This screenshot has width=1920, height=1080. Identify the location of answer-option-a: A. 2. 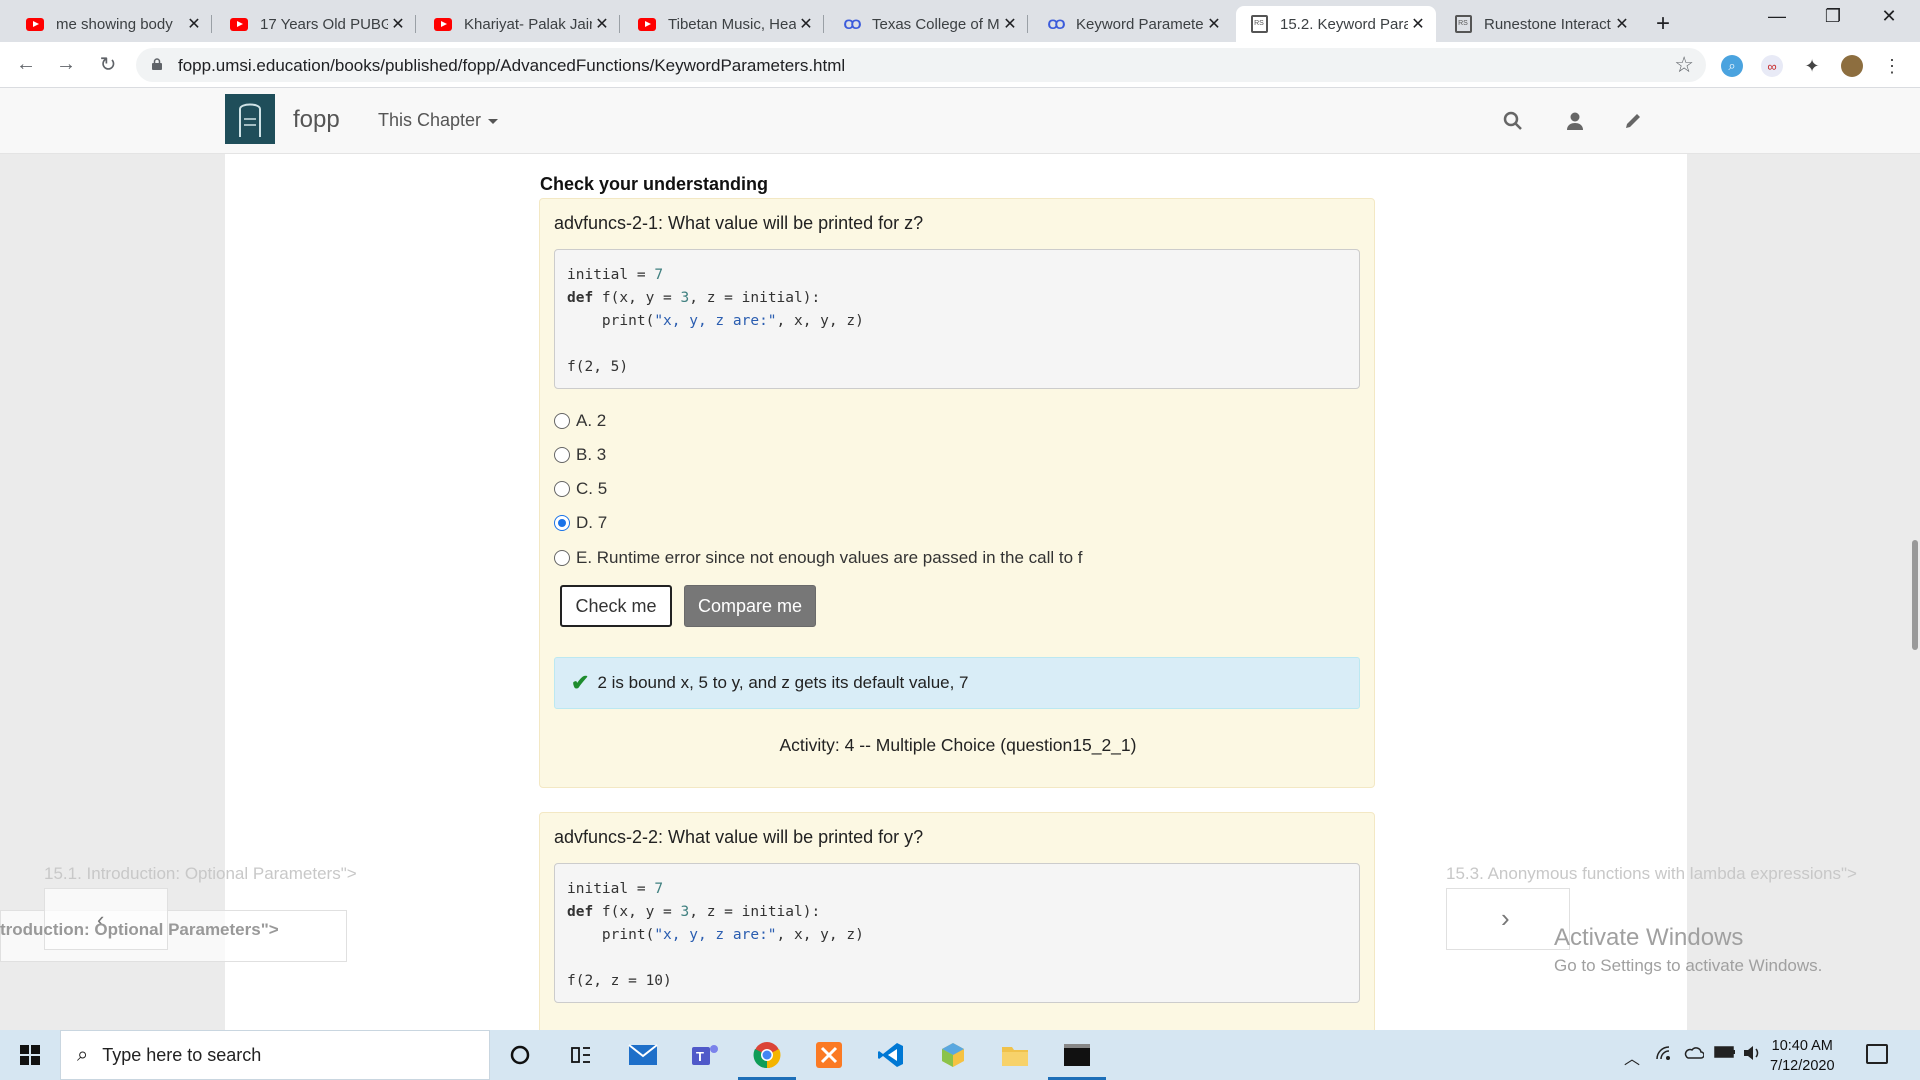
(580, 421).